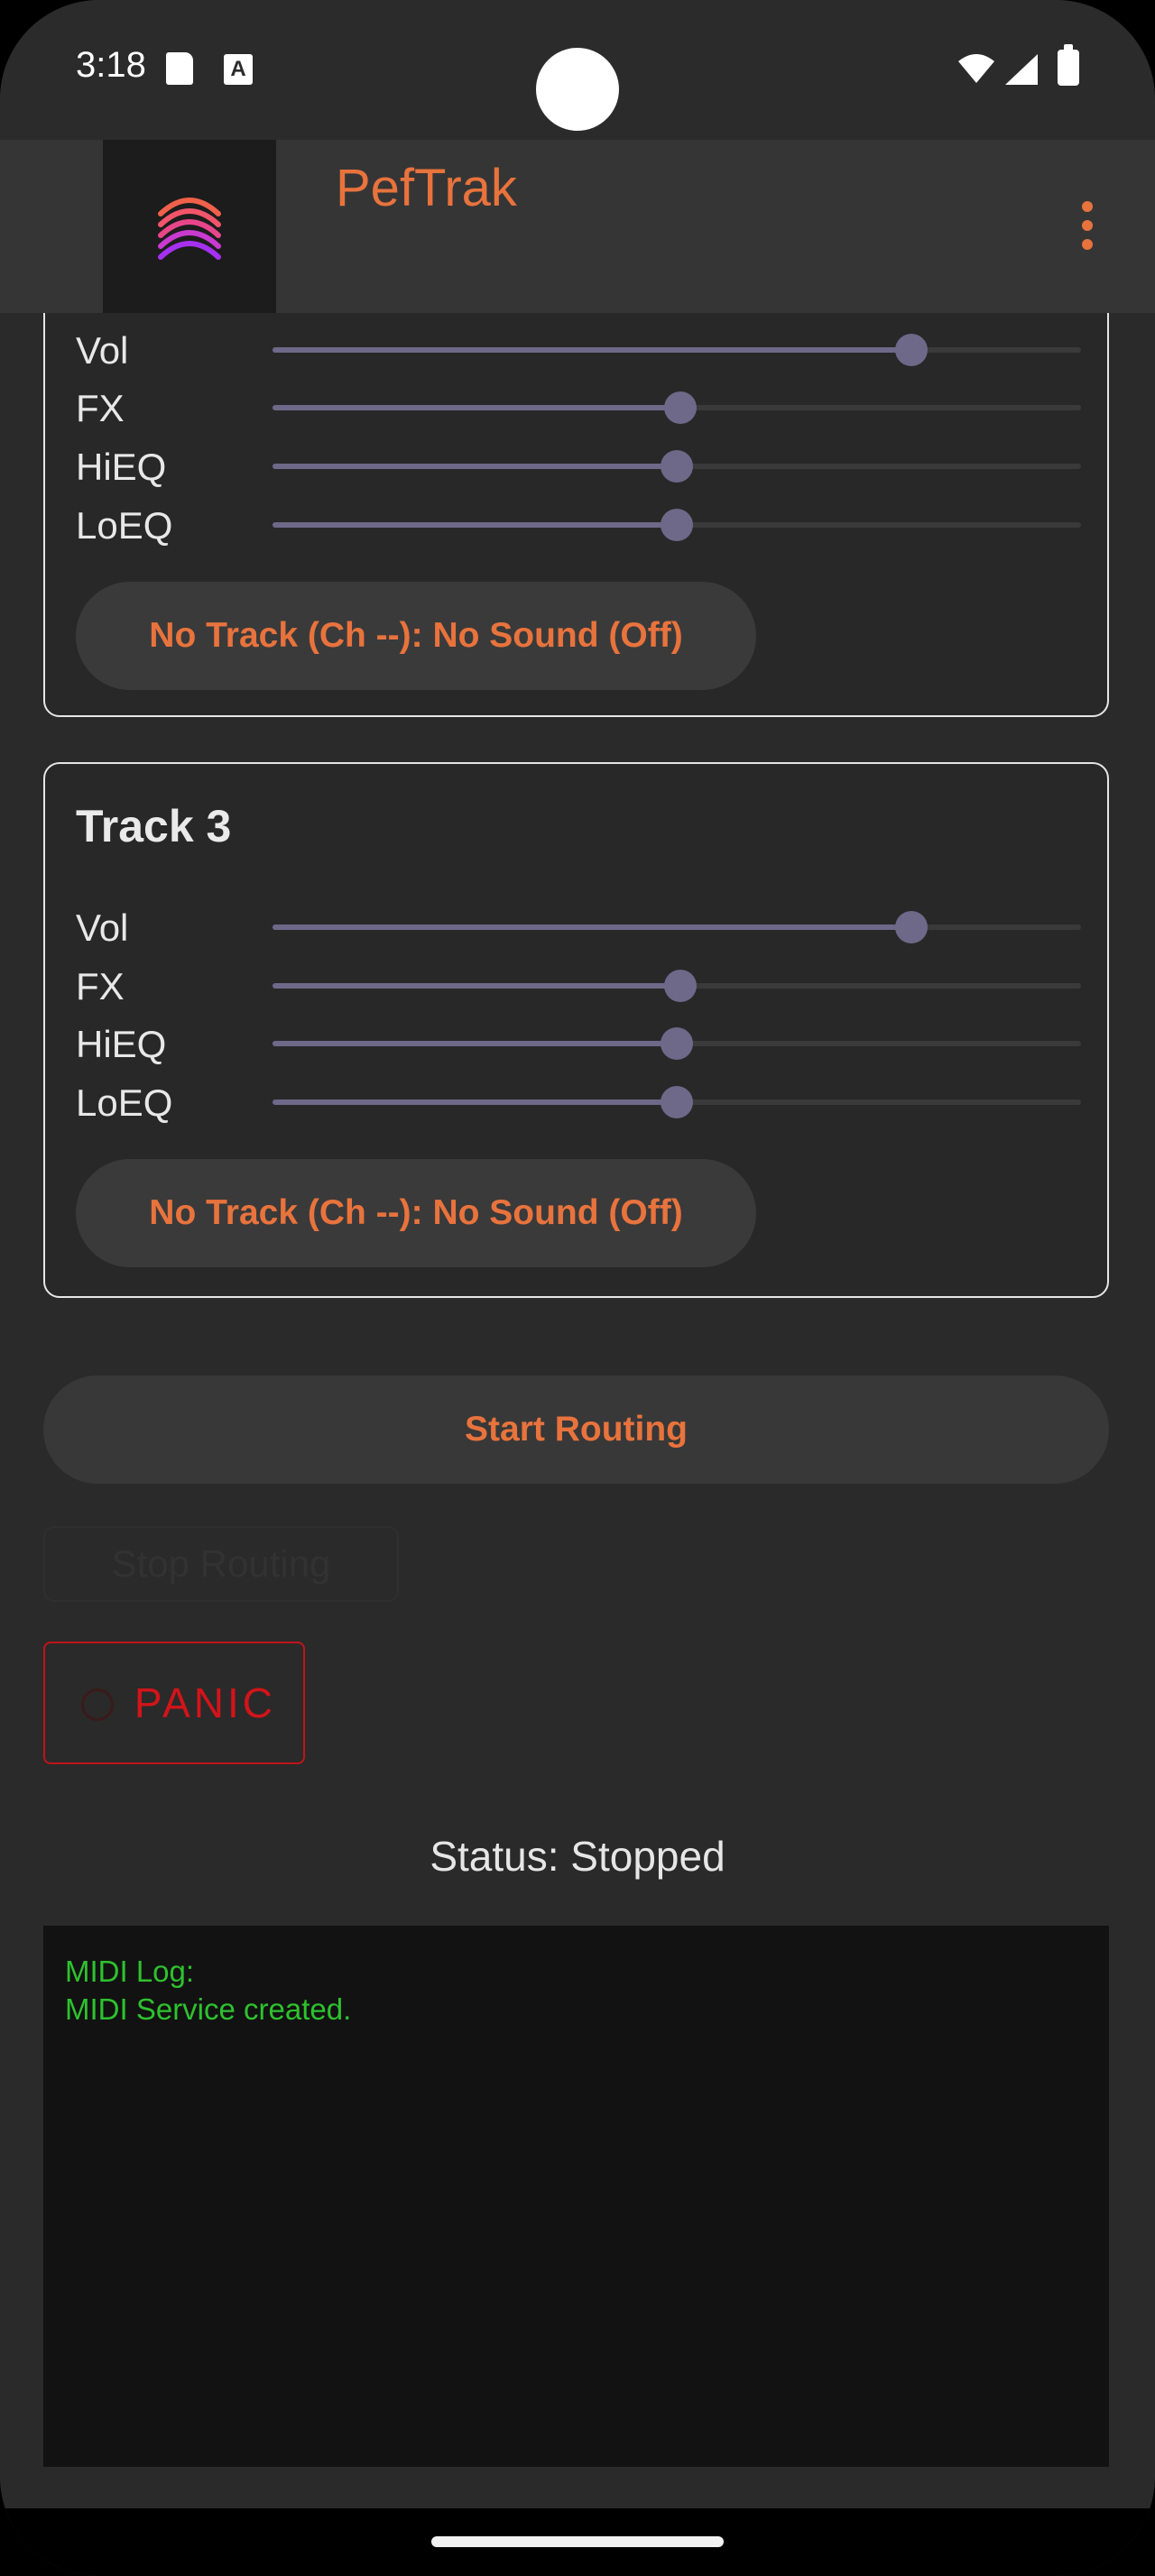 This screenshot has width=1155, height=2576. What do you see at coordinates (577, 89) in the screenshot?
I see `camera-cutout` at bounding box center [577, 89].